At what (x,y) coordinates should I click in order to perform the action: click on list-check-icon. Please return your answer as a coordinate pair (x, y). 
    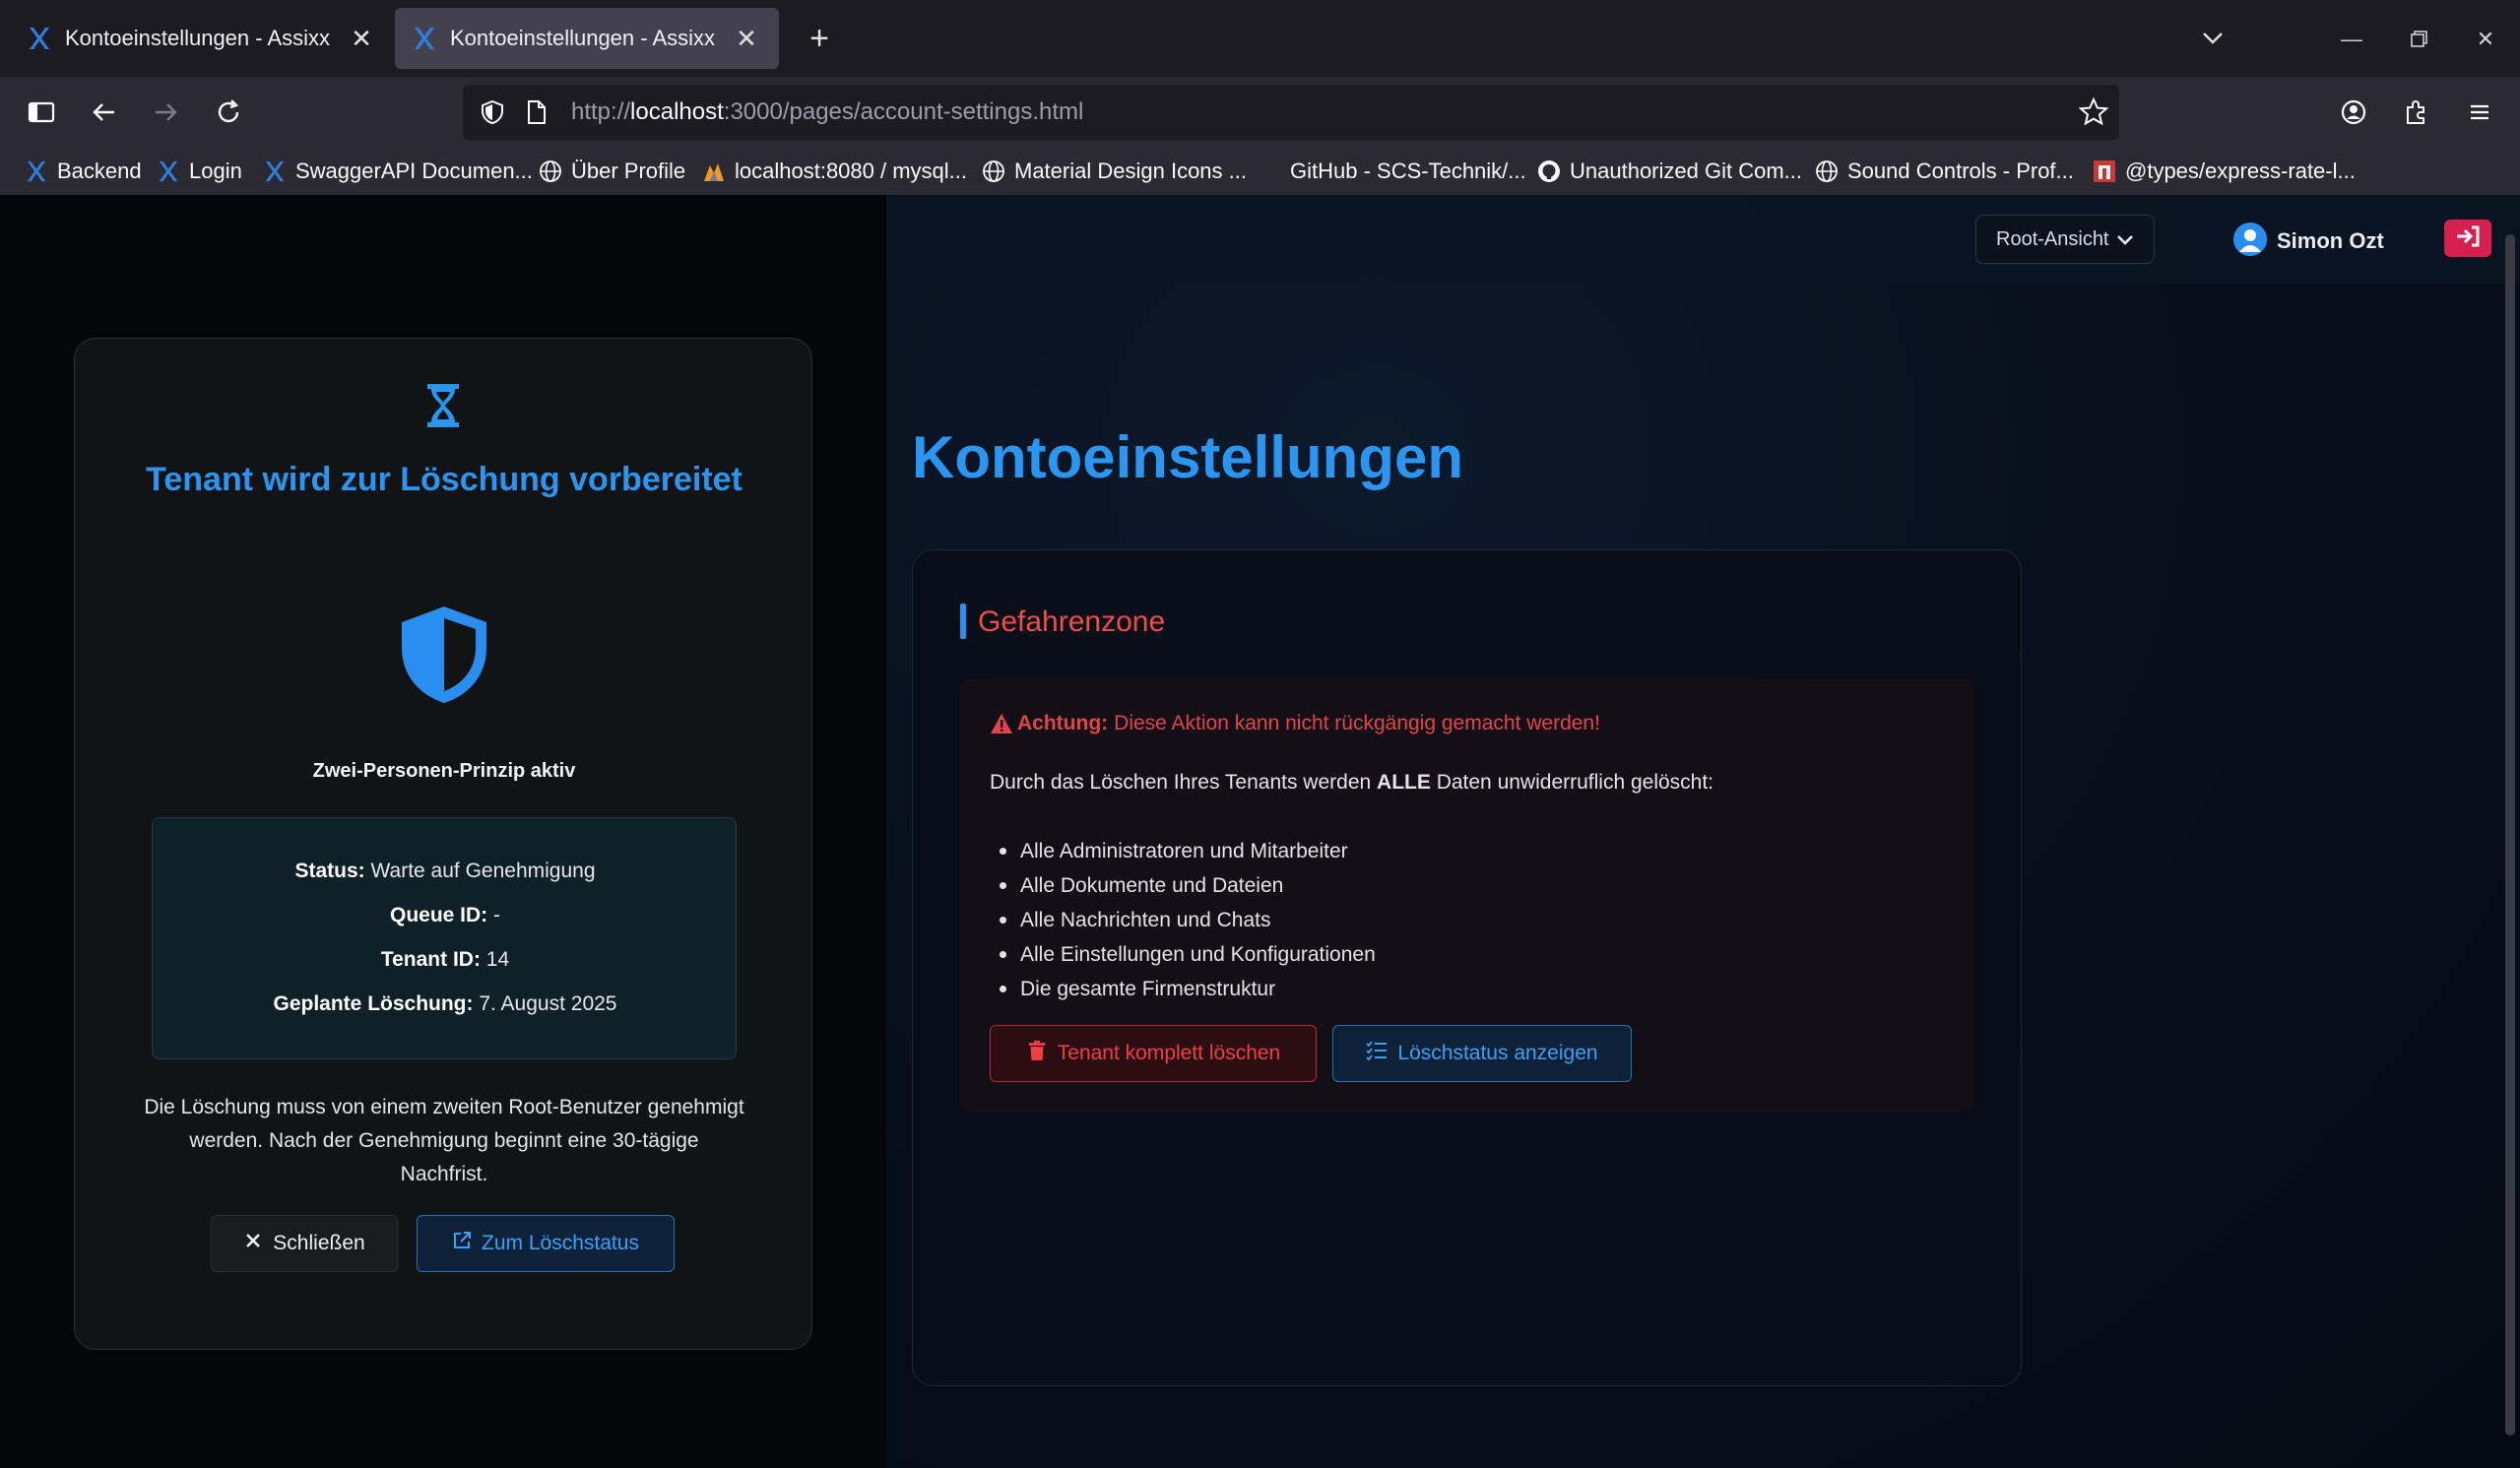
    Looking at the image, I should click on (1381, 1053).